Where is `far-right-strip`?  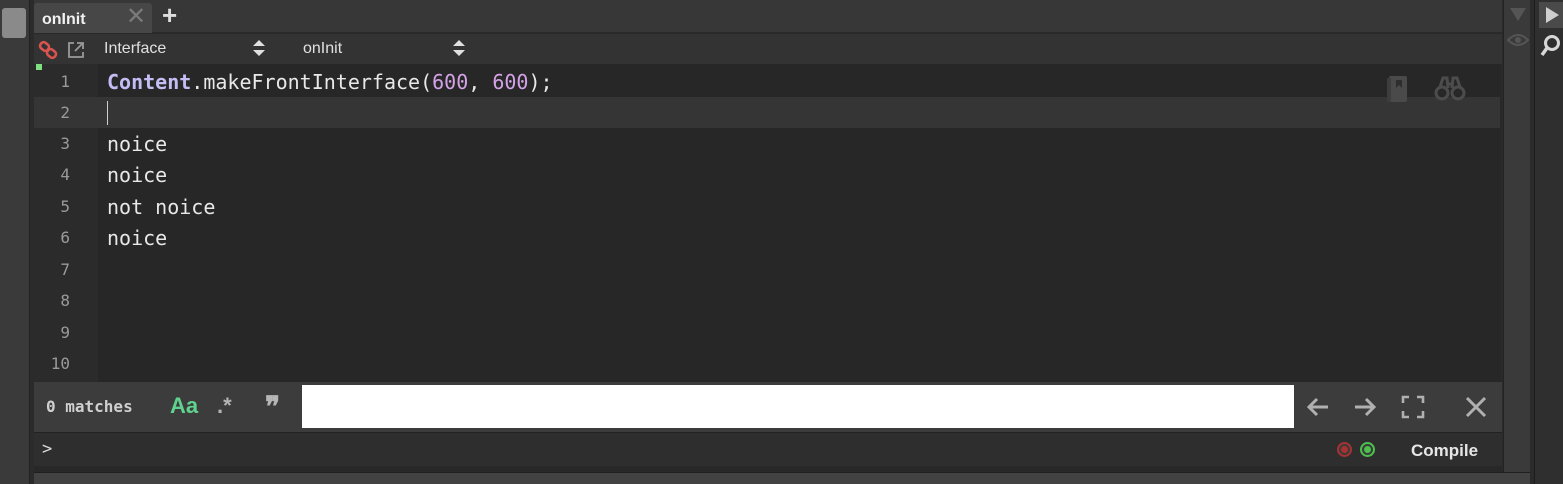
far-right-strip is located at coordinates (1548, 242).